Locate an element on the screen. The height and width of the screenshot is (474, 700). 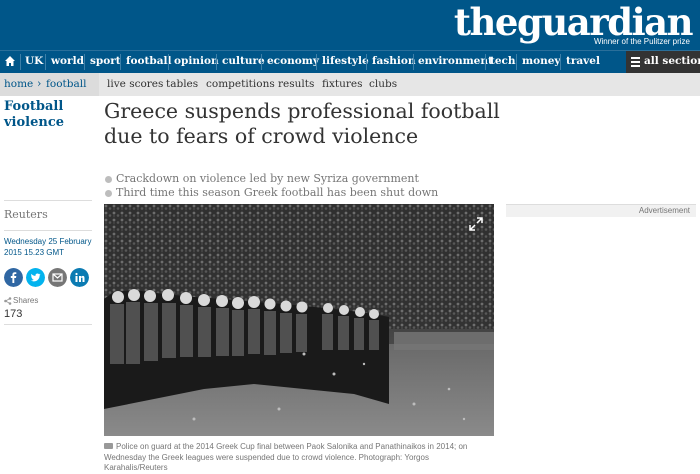
publish-date: Wednesday 25 February 2015 15.23 GMT is located at coordinates (48, 247).